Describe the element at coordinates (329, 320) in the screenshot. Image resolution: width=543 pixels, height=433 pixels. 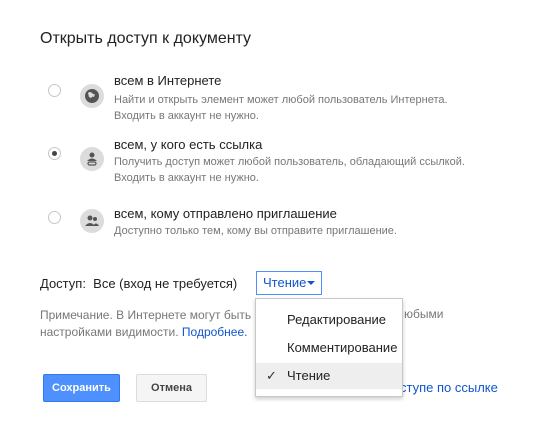
I see `menu-item-edit: Редактирование` at that location.